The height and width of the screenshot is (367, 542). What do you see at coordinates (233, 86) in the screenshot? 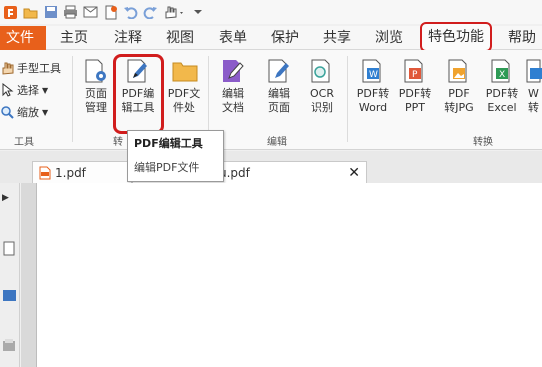
I see `edit-doc-button: 编辑 文档` at bounding box center [233, 86].